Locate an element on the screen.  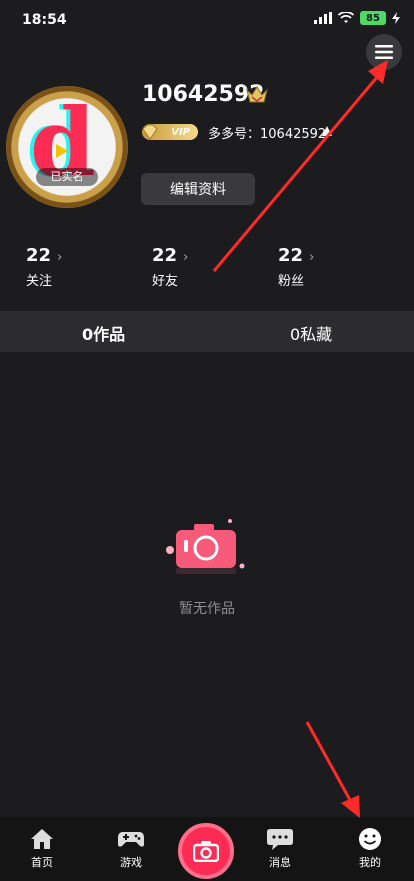
tab-works: 0作品 is located at coordinates (103, 333).